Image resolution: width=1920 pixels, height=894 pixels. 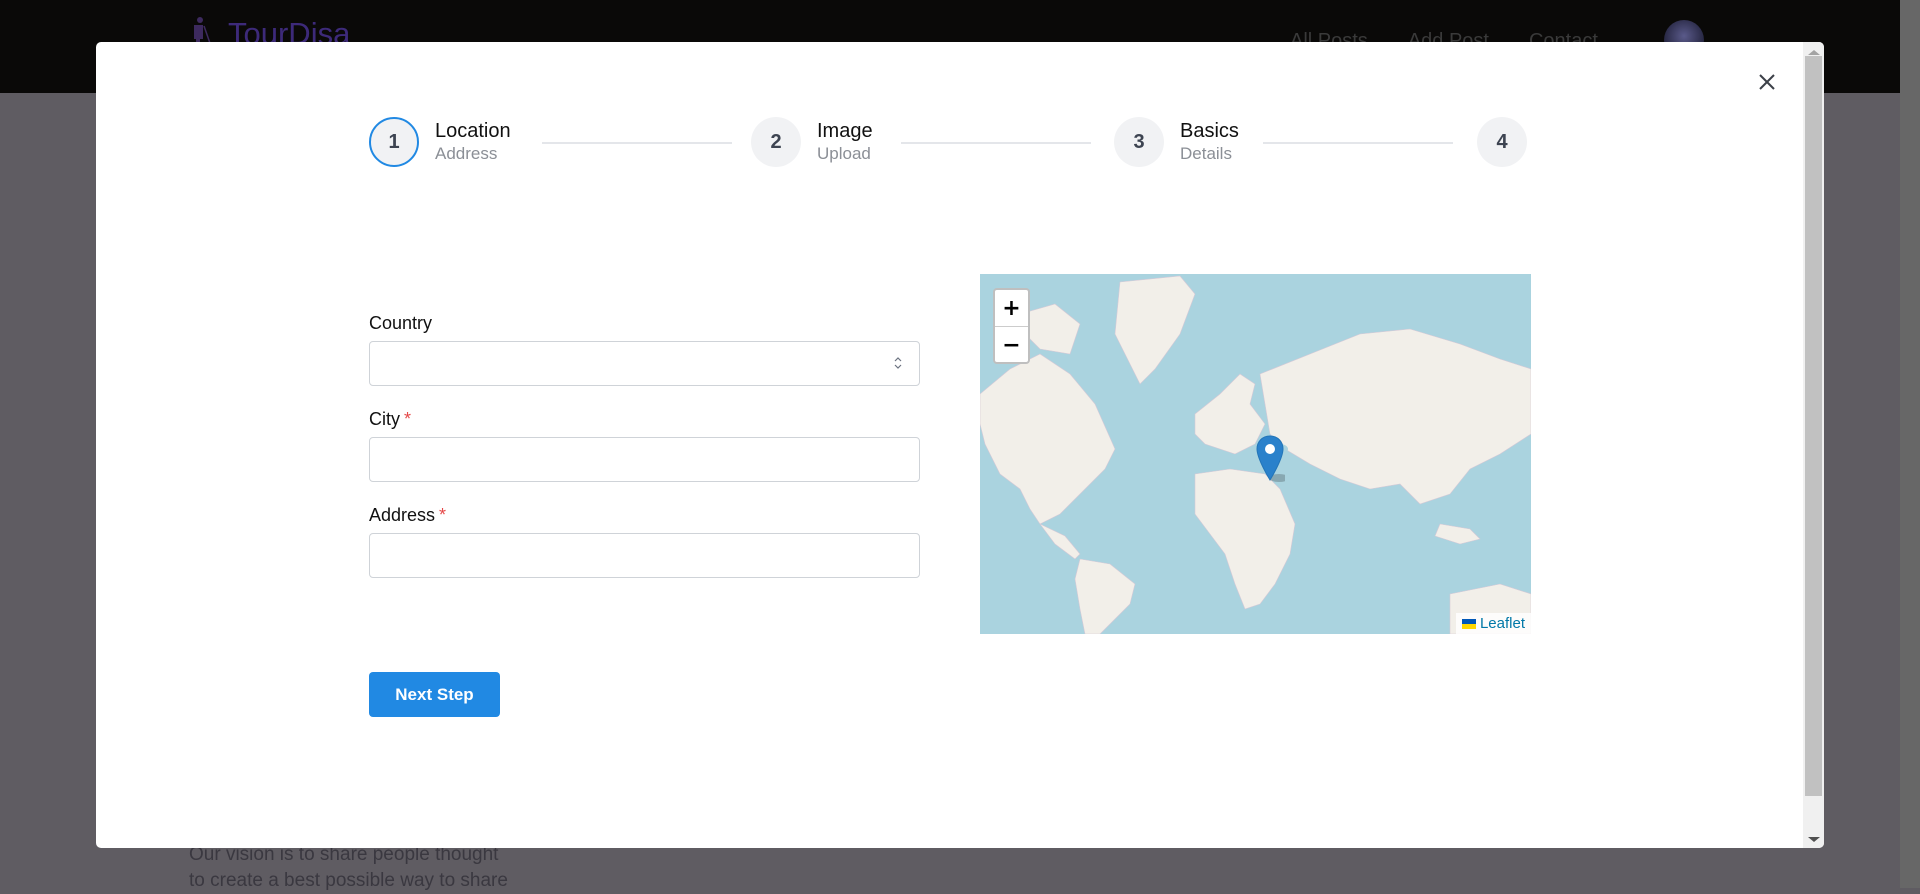 What do you see at coordinates (473, 131) in the screenshot?
I see `step-title: Location` at bounding box center [473, 131].